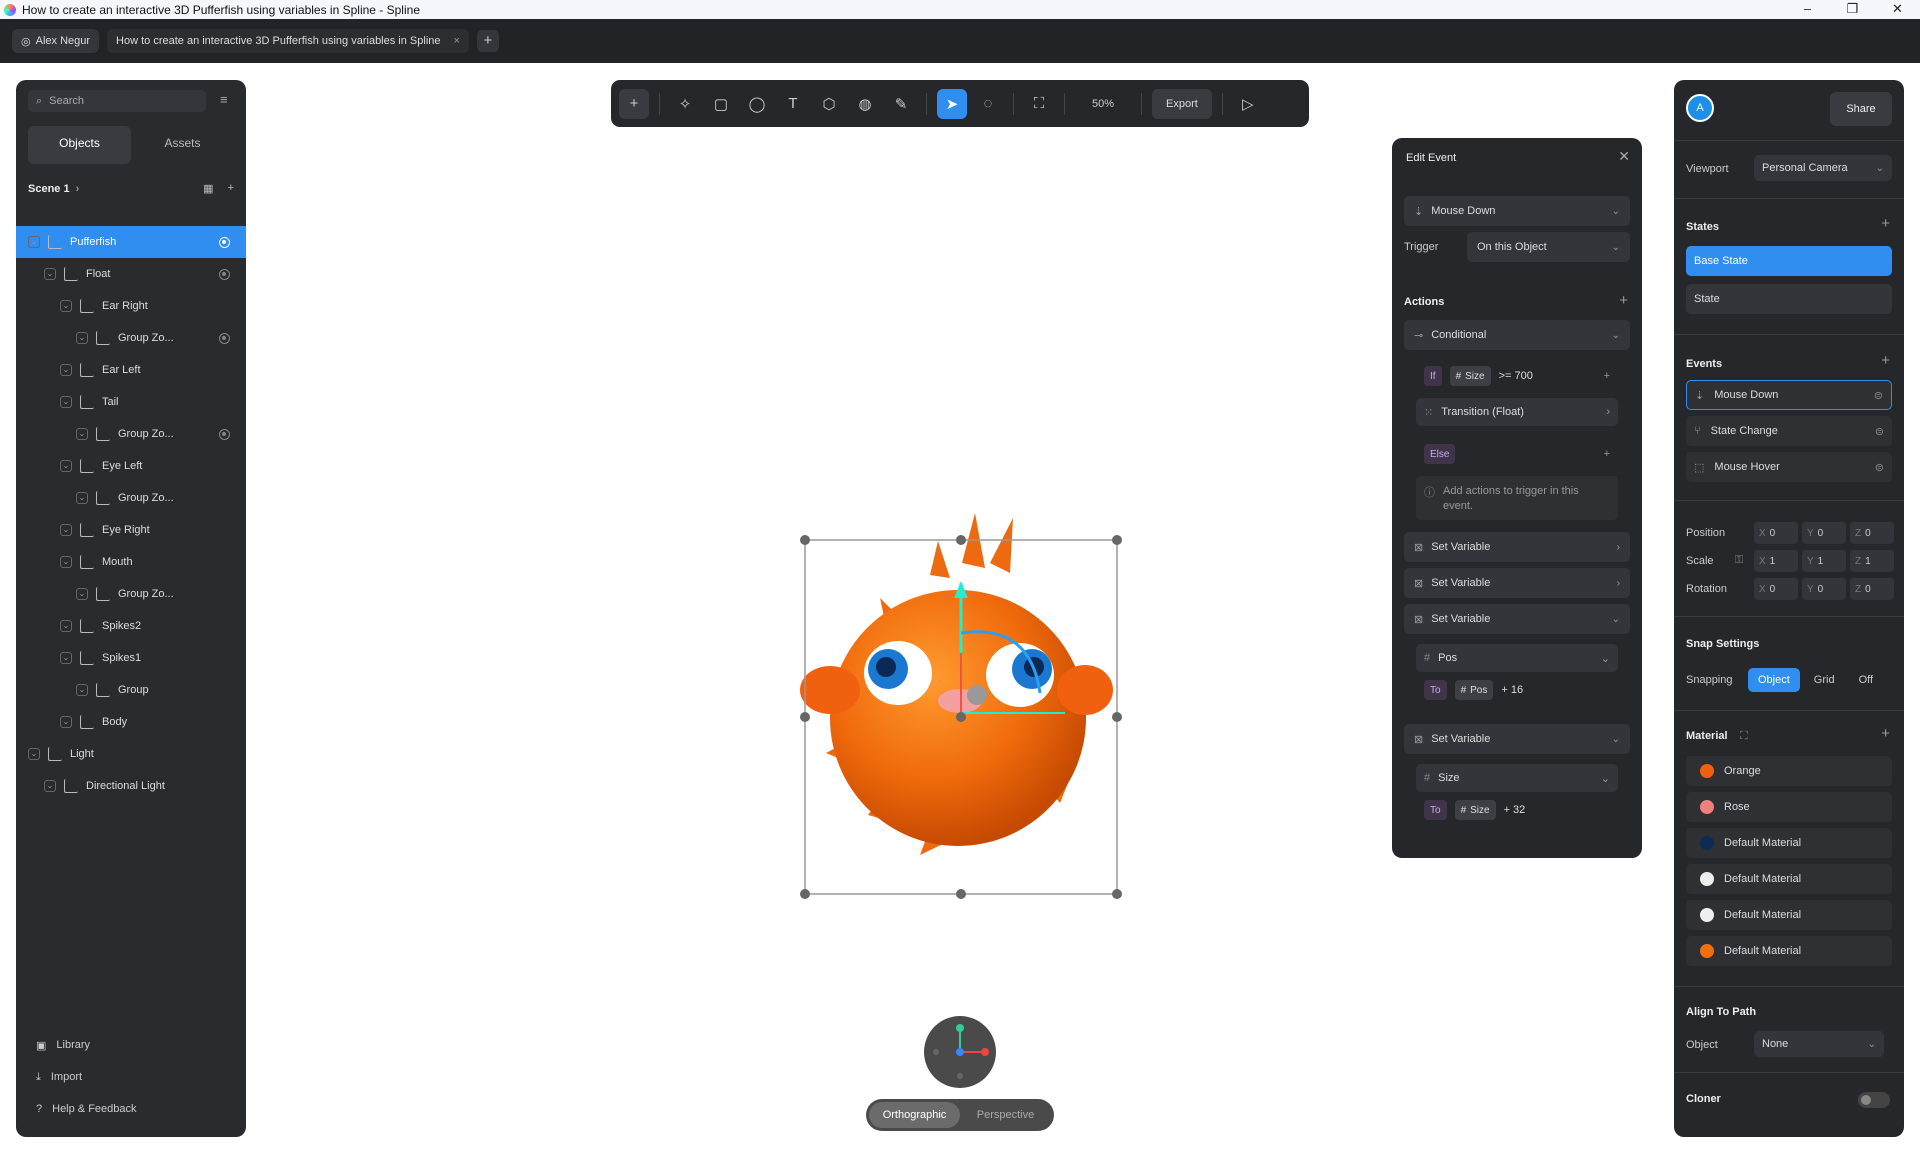 This screenshot has height=1151, width=1920. I want to click on add-material-icon: +, so click(1885, 733).